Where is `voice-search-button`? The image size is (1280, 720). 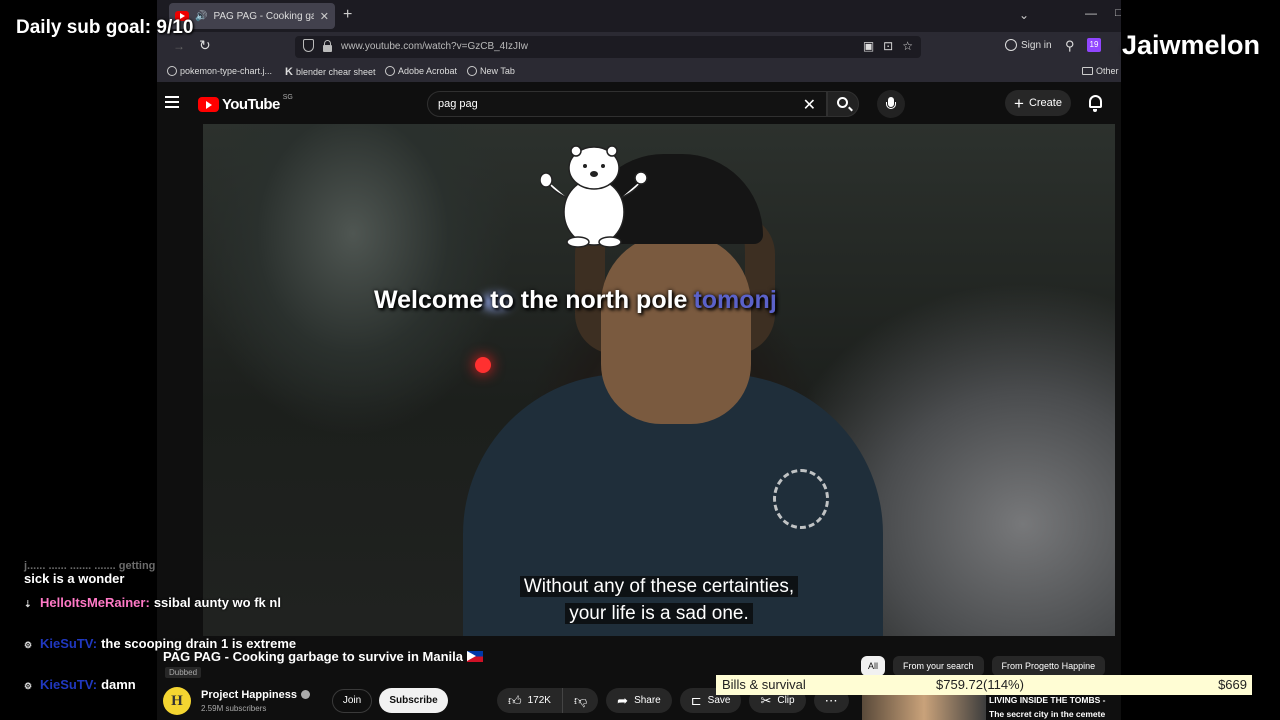 voice-search-button is located at coordinates (891, 104).